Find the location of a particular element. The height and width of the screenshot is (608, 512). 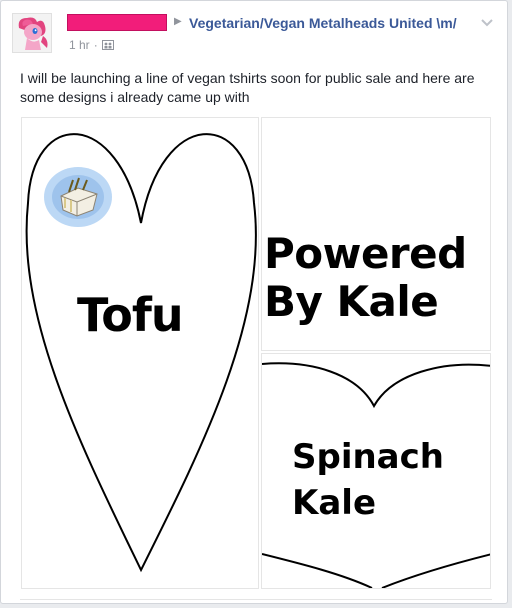

powered-line: Powered is located at coordinates (365, 253).